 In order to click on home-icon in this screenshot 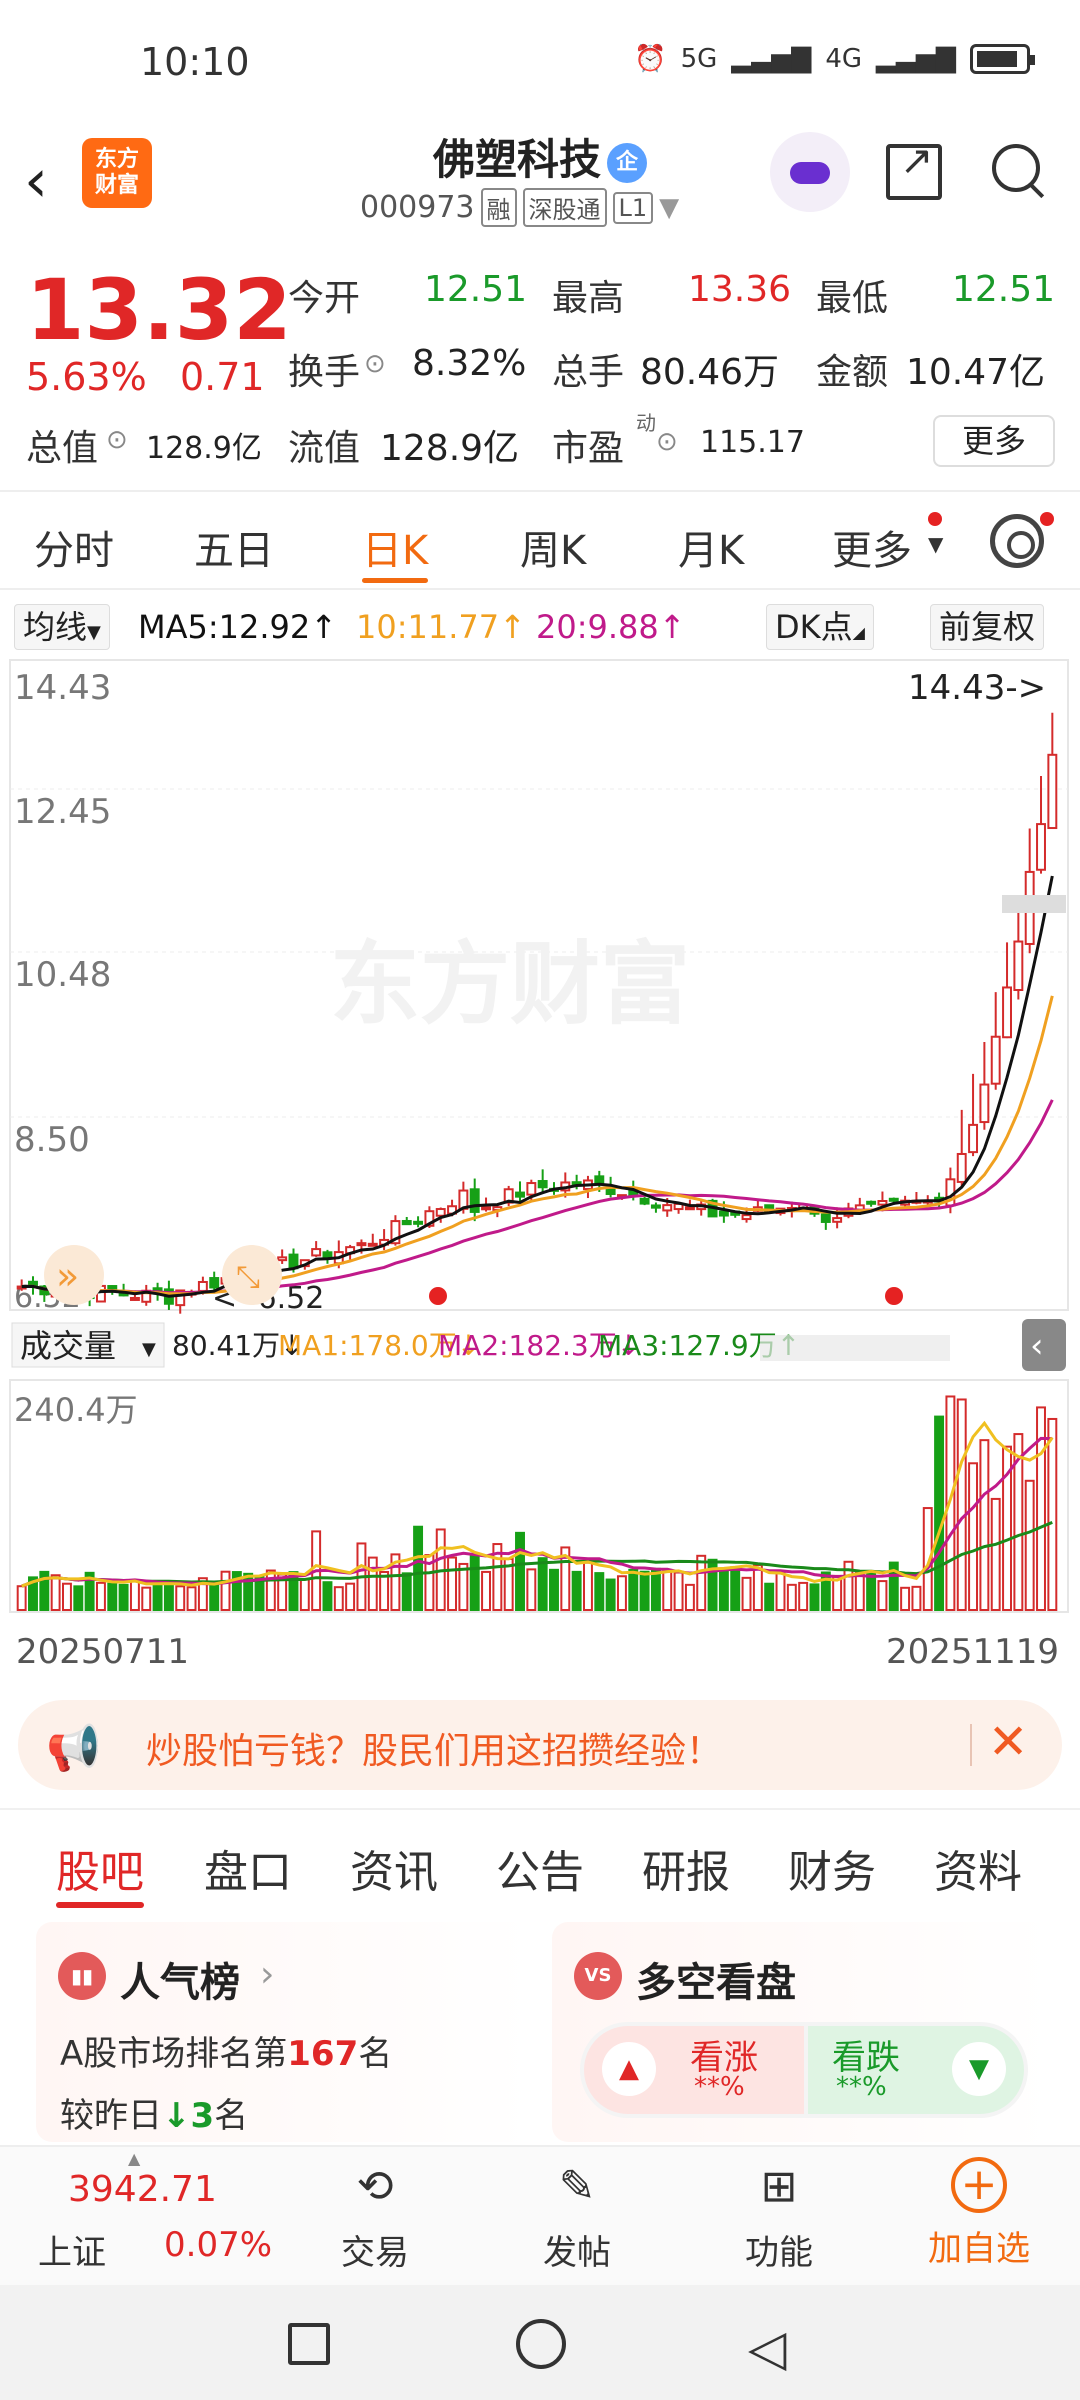, I will do `click(541, 2344)`.